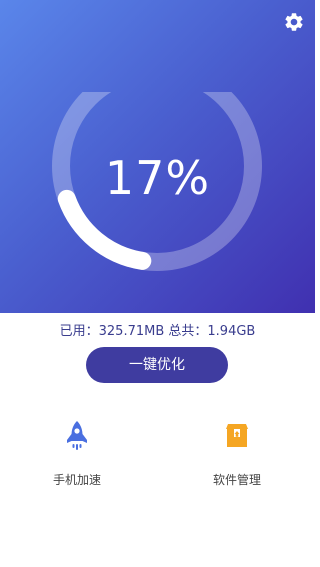 This screenshot has width=320, height=567. I want to click on settings-button, so click(294, 22).